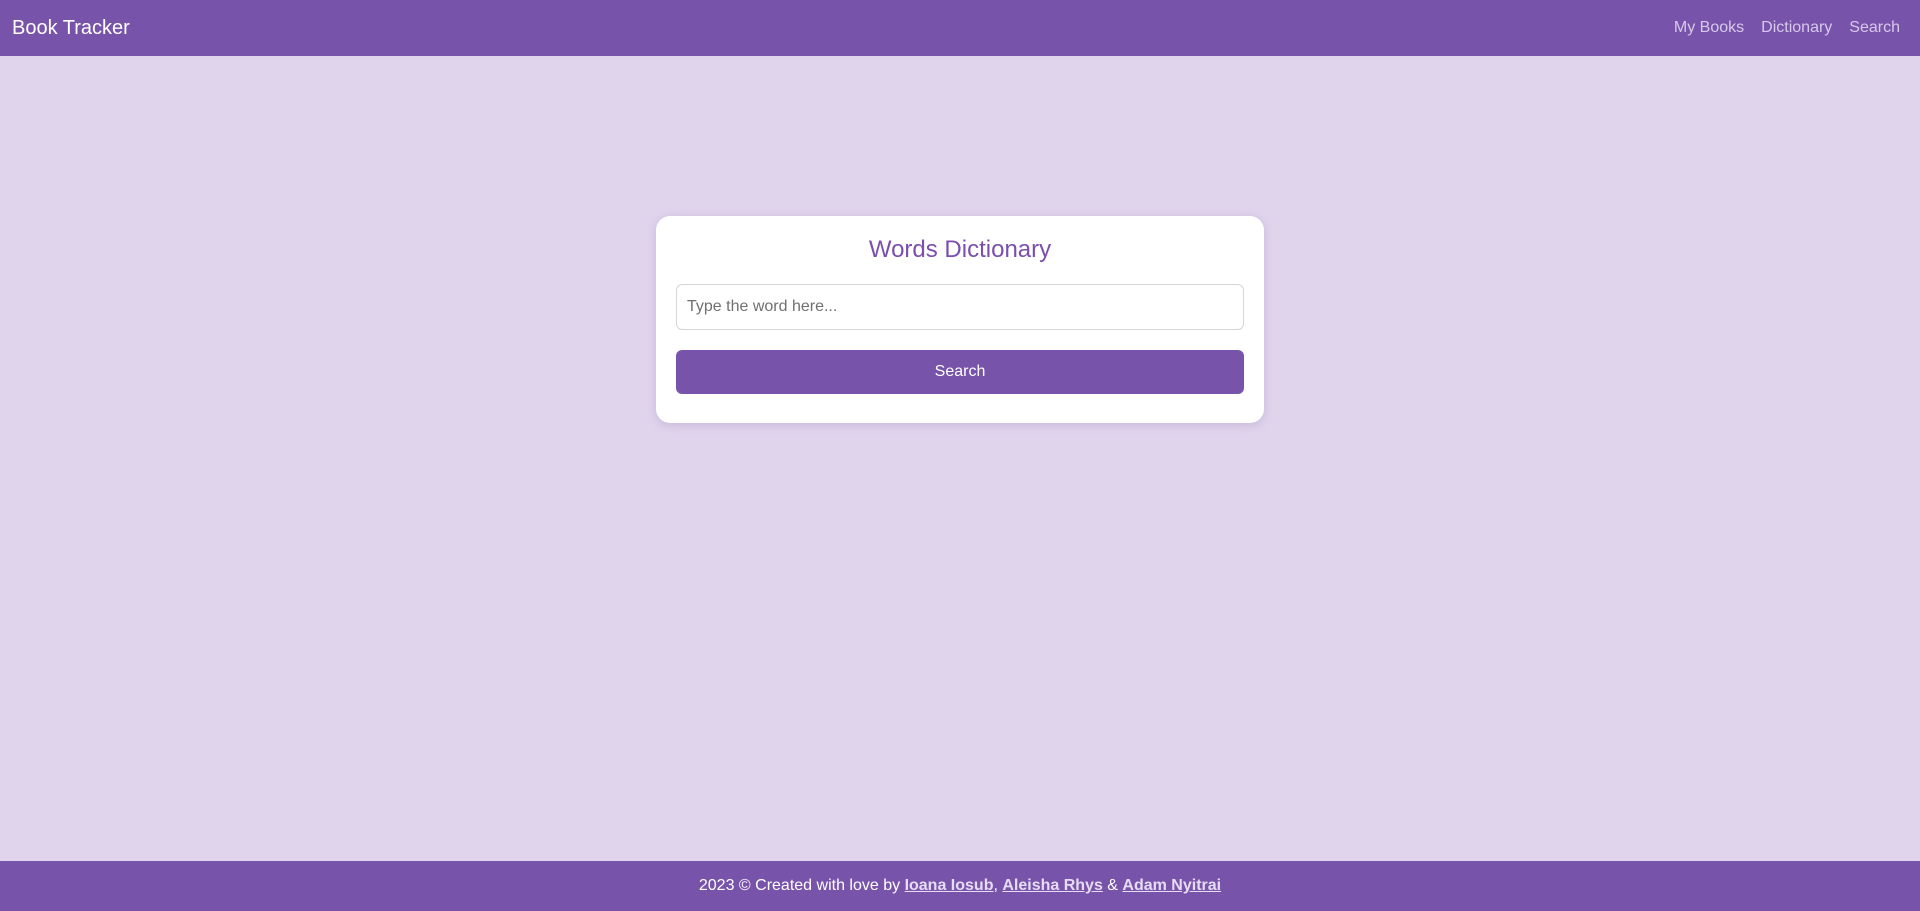 The height and width of the screenshot is (911, 1920). Describe the element at coordinates (960, 371) in the screenshot. I see `search-button: Search` at that location.